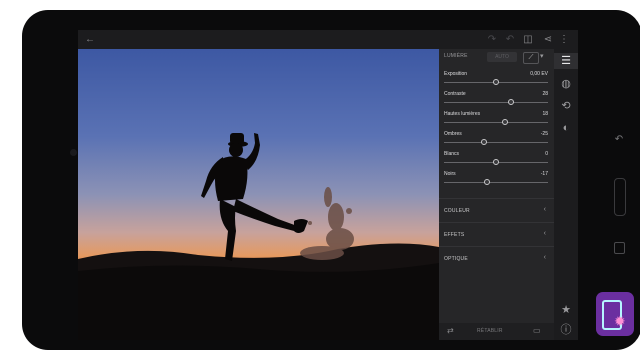 The height and width of the screenshot is (350, 640). I want to click on filter-icon: ◐, so click(566, 128).